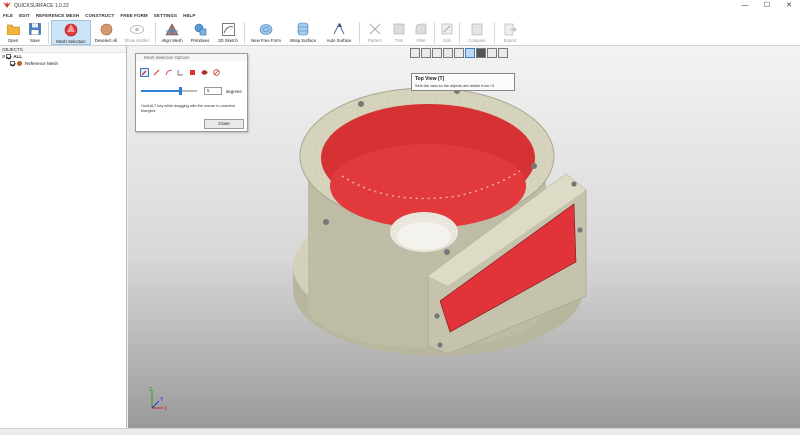 This screenshot has width=800, height=435. What do you see at coordinates (266, 32) in the screenshot?
I see `new-free-form-button: New Free Form` at bounding box center [266, 32].